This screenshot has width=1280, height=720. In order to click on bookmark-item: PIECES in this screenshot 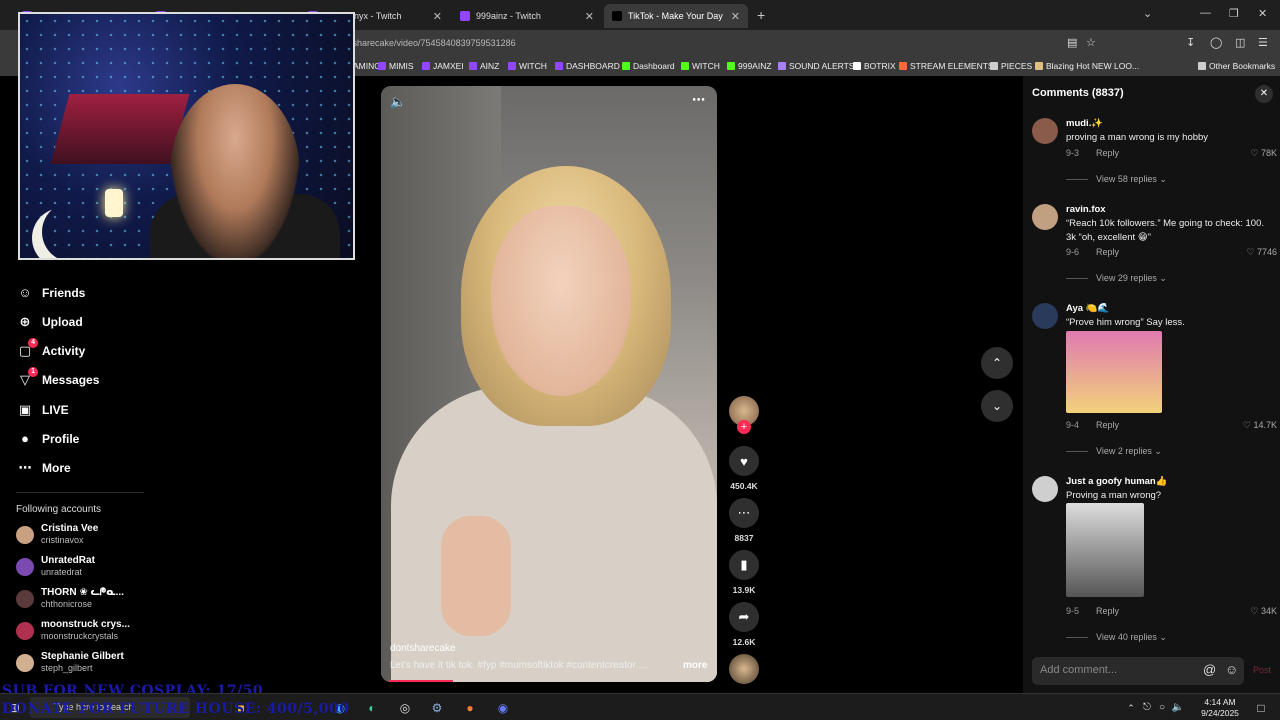, I will do `click(1011, 66)`.